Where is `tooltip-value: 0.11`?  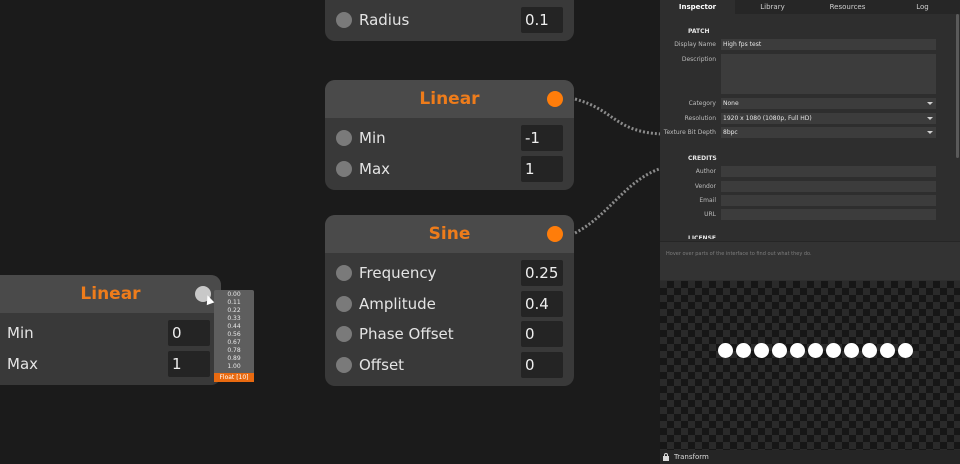
tooltip-value: 0.11 is located at coordinates (234, 302).